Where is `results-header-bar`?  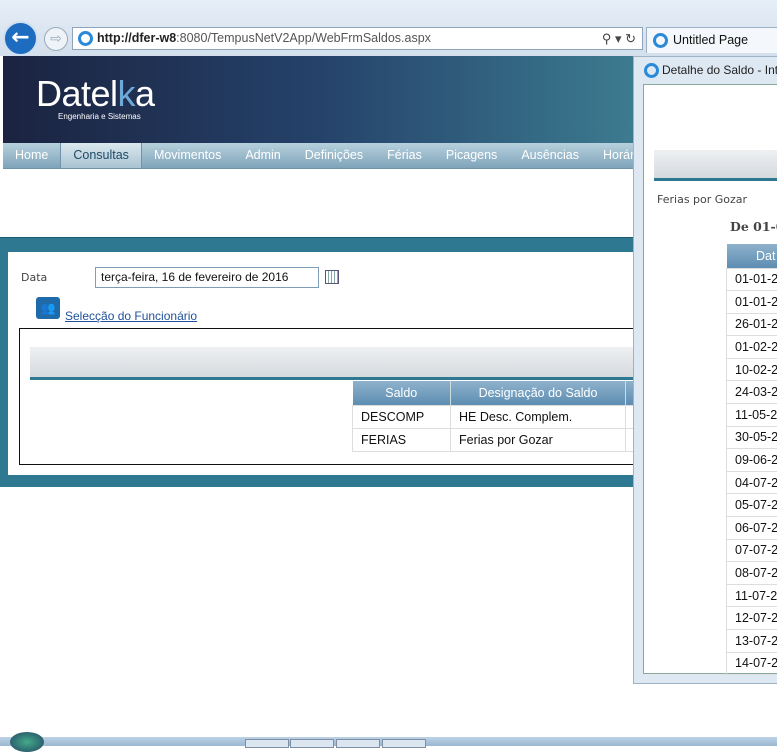 results-header-bar is located at coordinates (331, 363).